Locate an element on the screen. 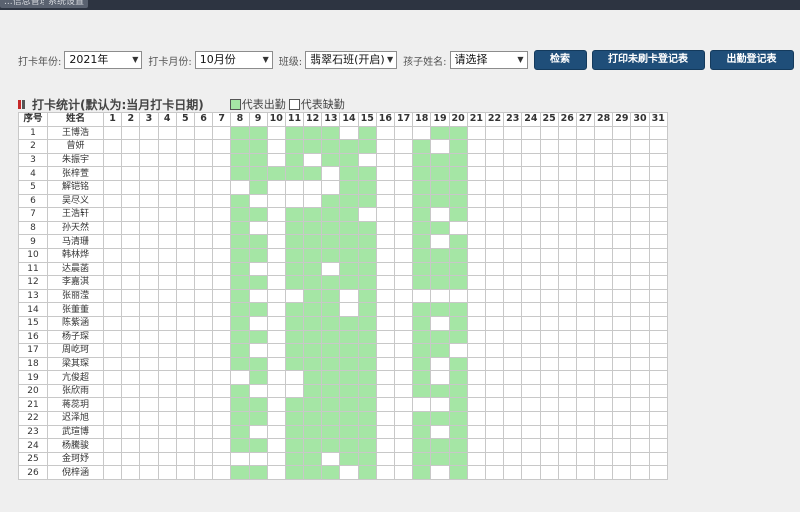 Image resolution: width=800 pixels, height=512 pixels. header-day: 5 is located at coordinates (185, 119).